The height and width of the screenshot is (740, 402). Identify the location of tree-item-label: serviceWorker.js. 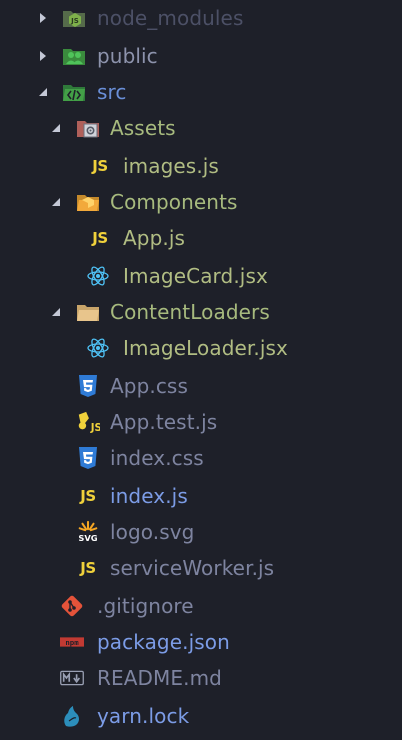
(192, 568).